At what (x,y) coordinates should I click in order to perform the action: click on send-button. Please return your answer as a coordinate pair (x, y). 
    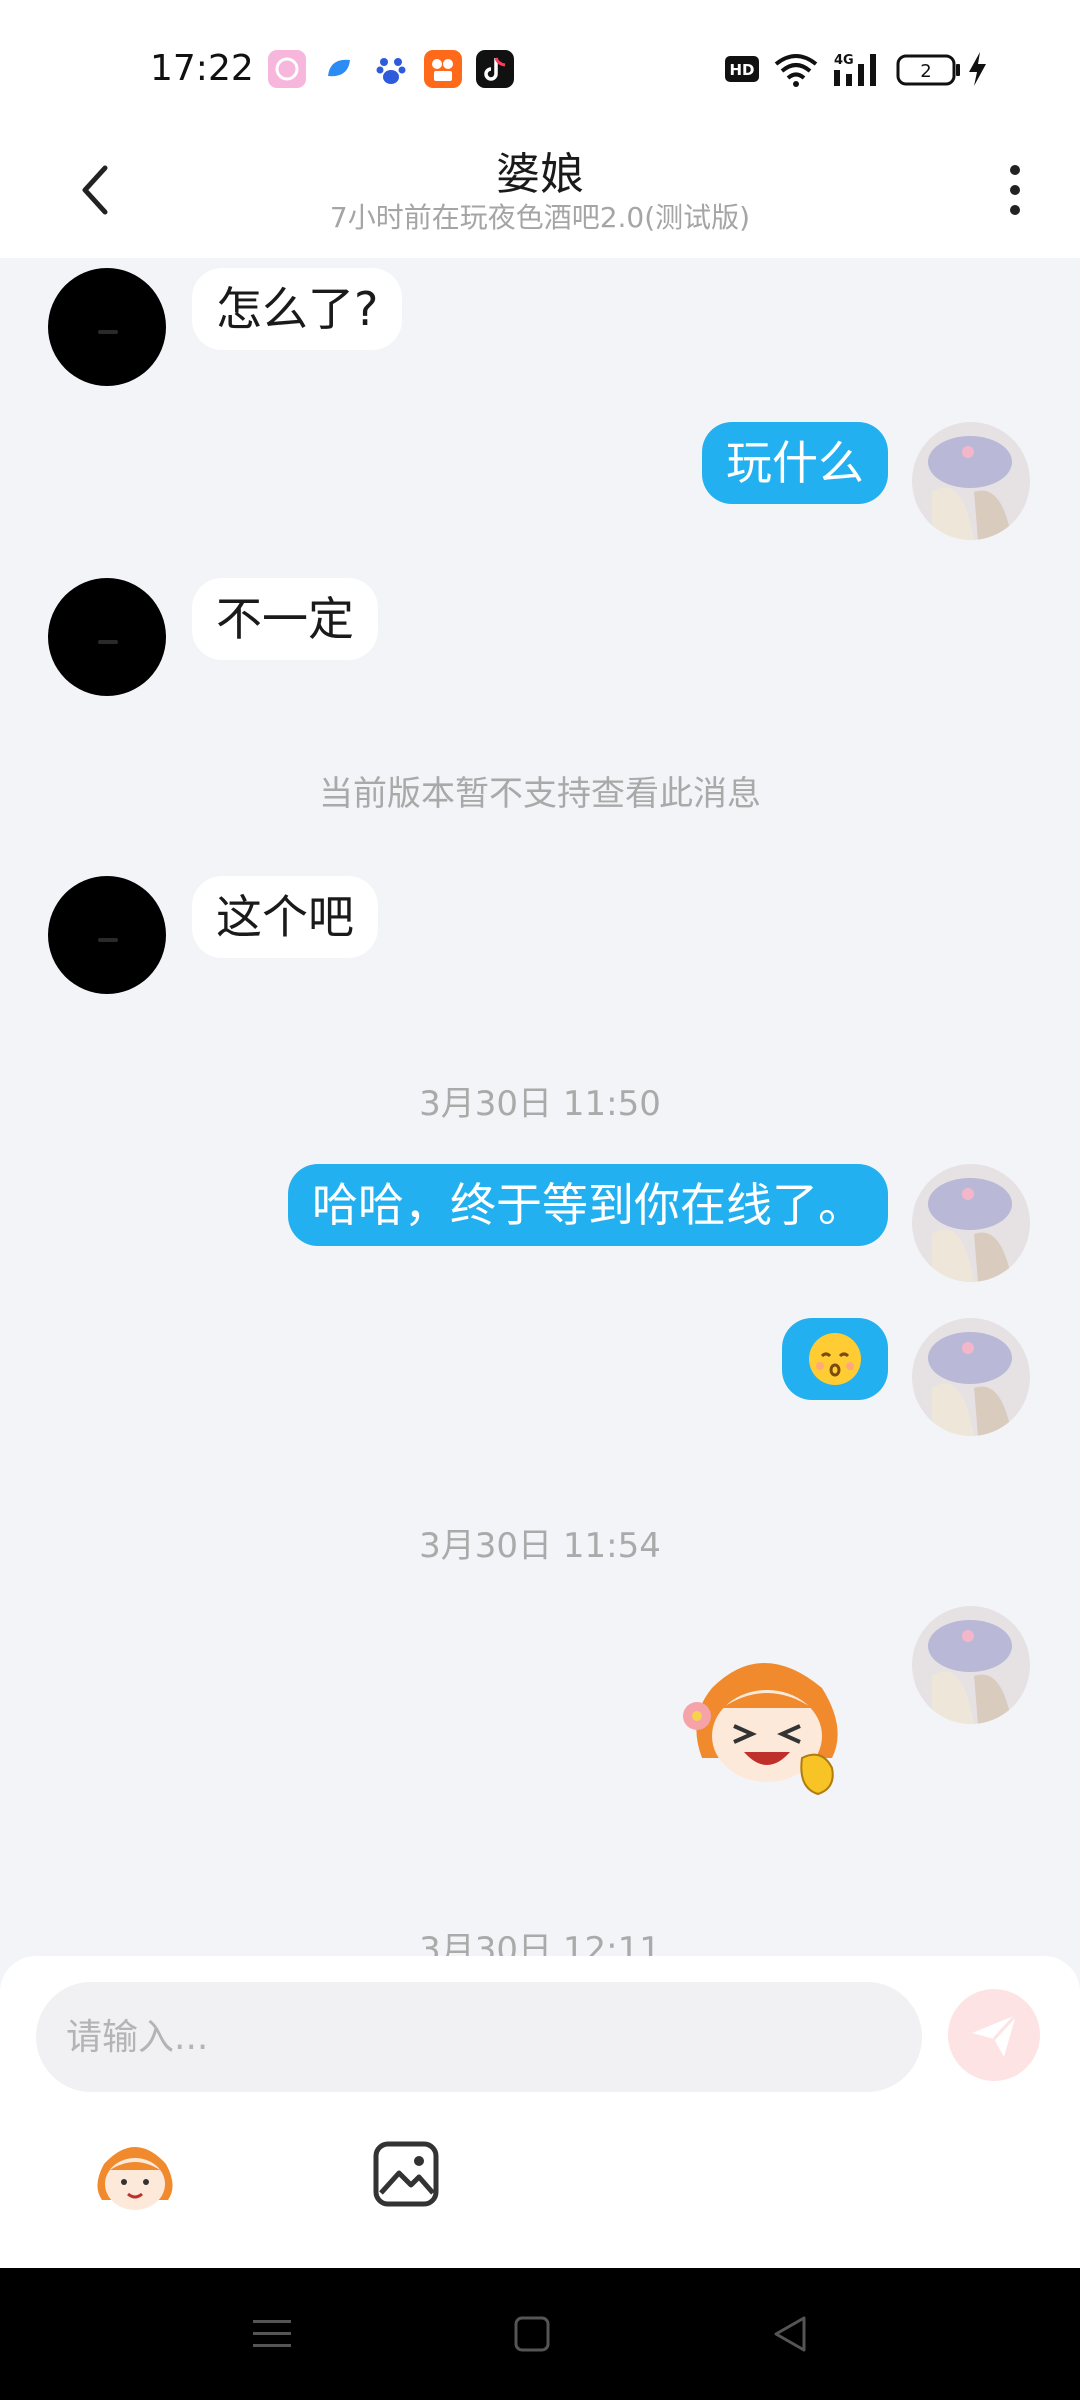
    Looking at the image, I should click on (994, 2035).